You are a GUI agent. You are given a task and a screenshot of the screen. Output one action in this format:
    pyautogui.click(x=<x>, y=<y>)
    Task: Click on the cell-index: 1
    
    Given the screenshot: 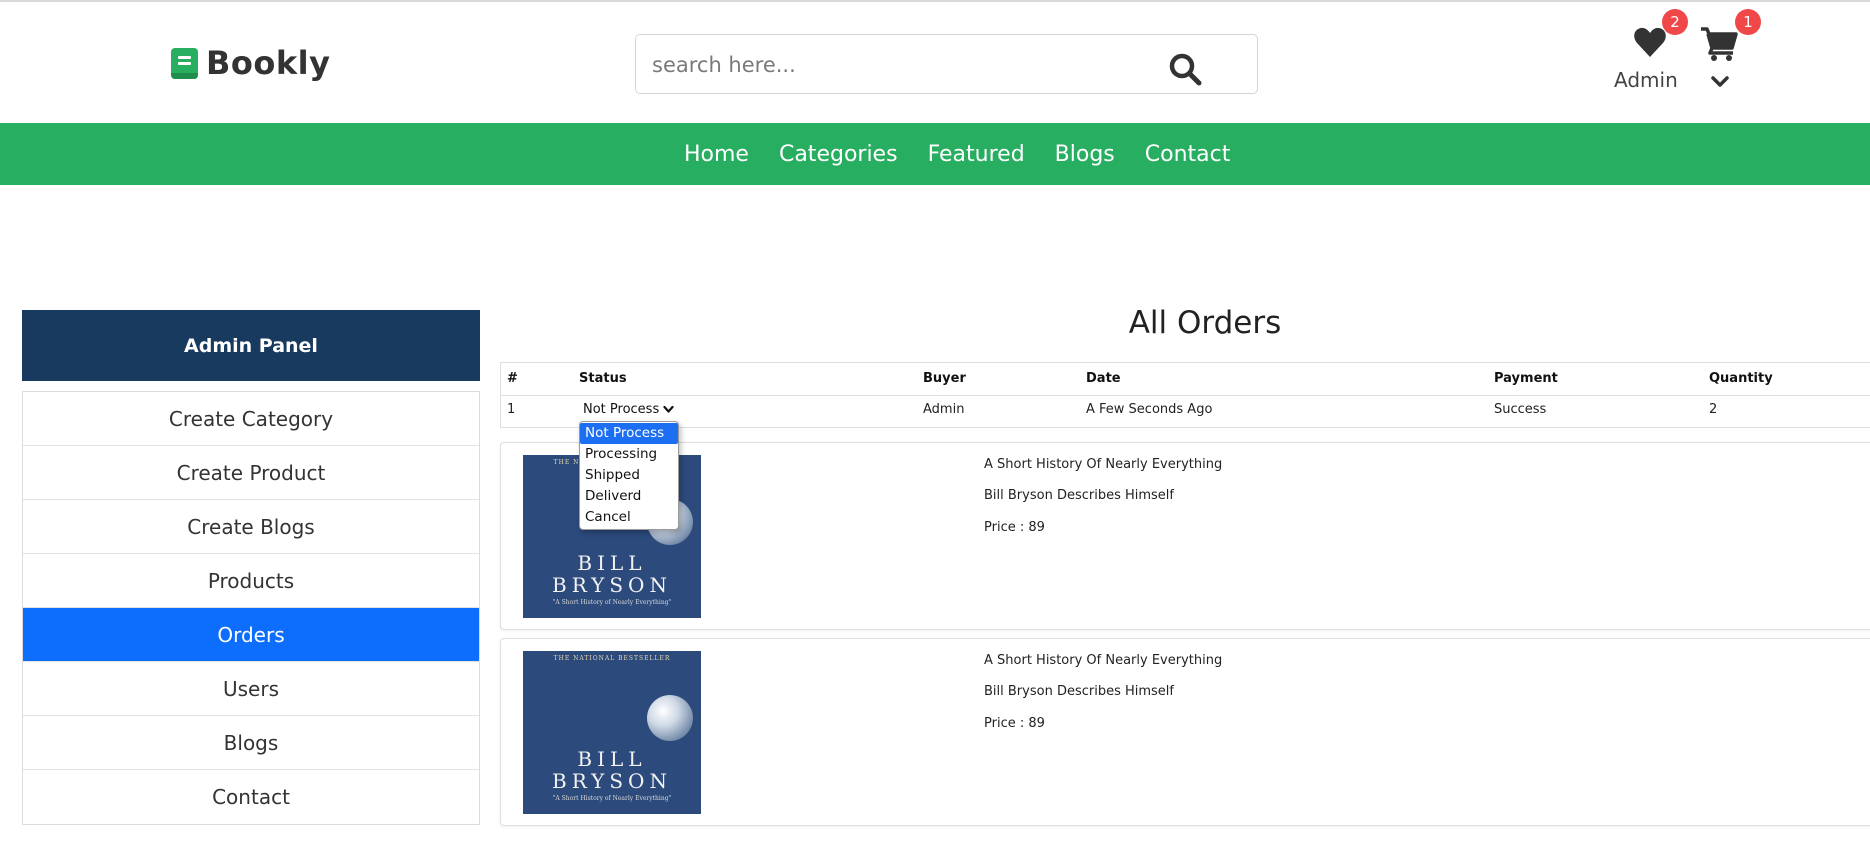 What is the action you would take?
    pyautogui.click(x=511, y=409)
    